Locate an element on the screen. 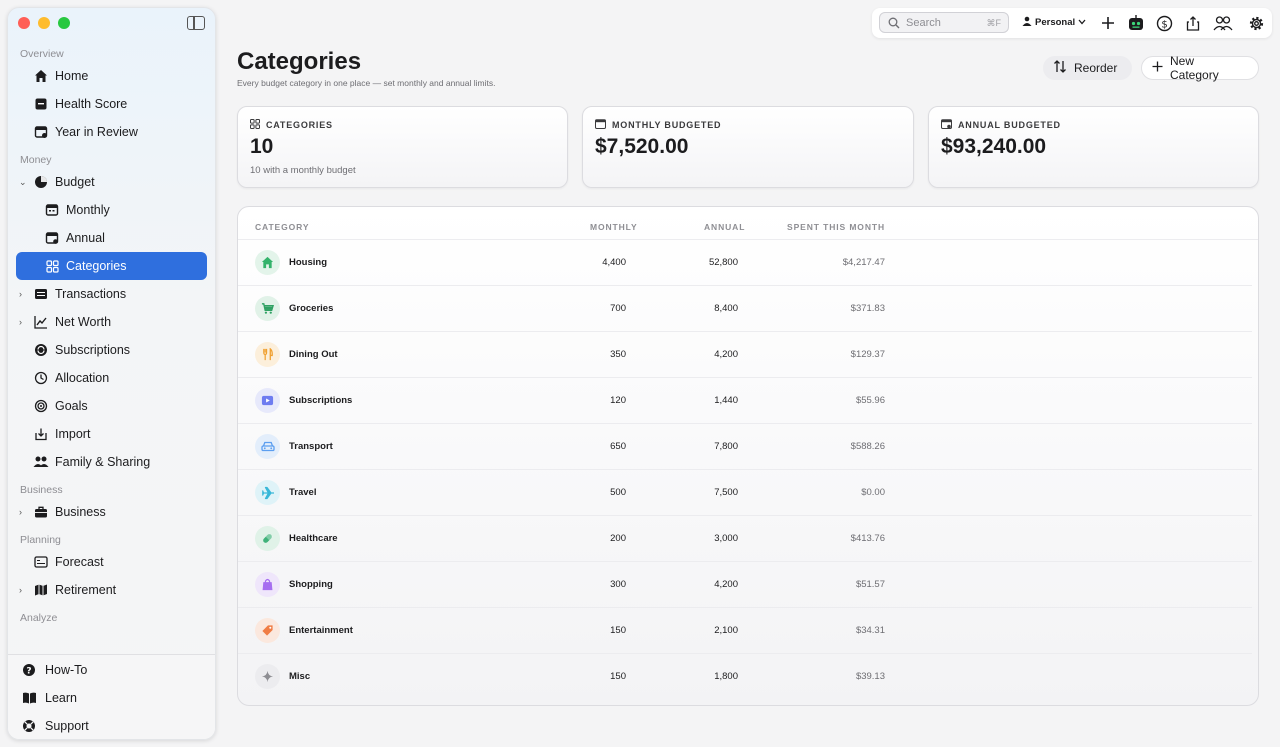  sidebar-item-forecast: Forecast is located at coordinates (111, 562).